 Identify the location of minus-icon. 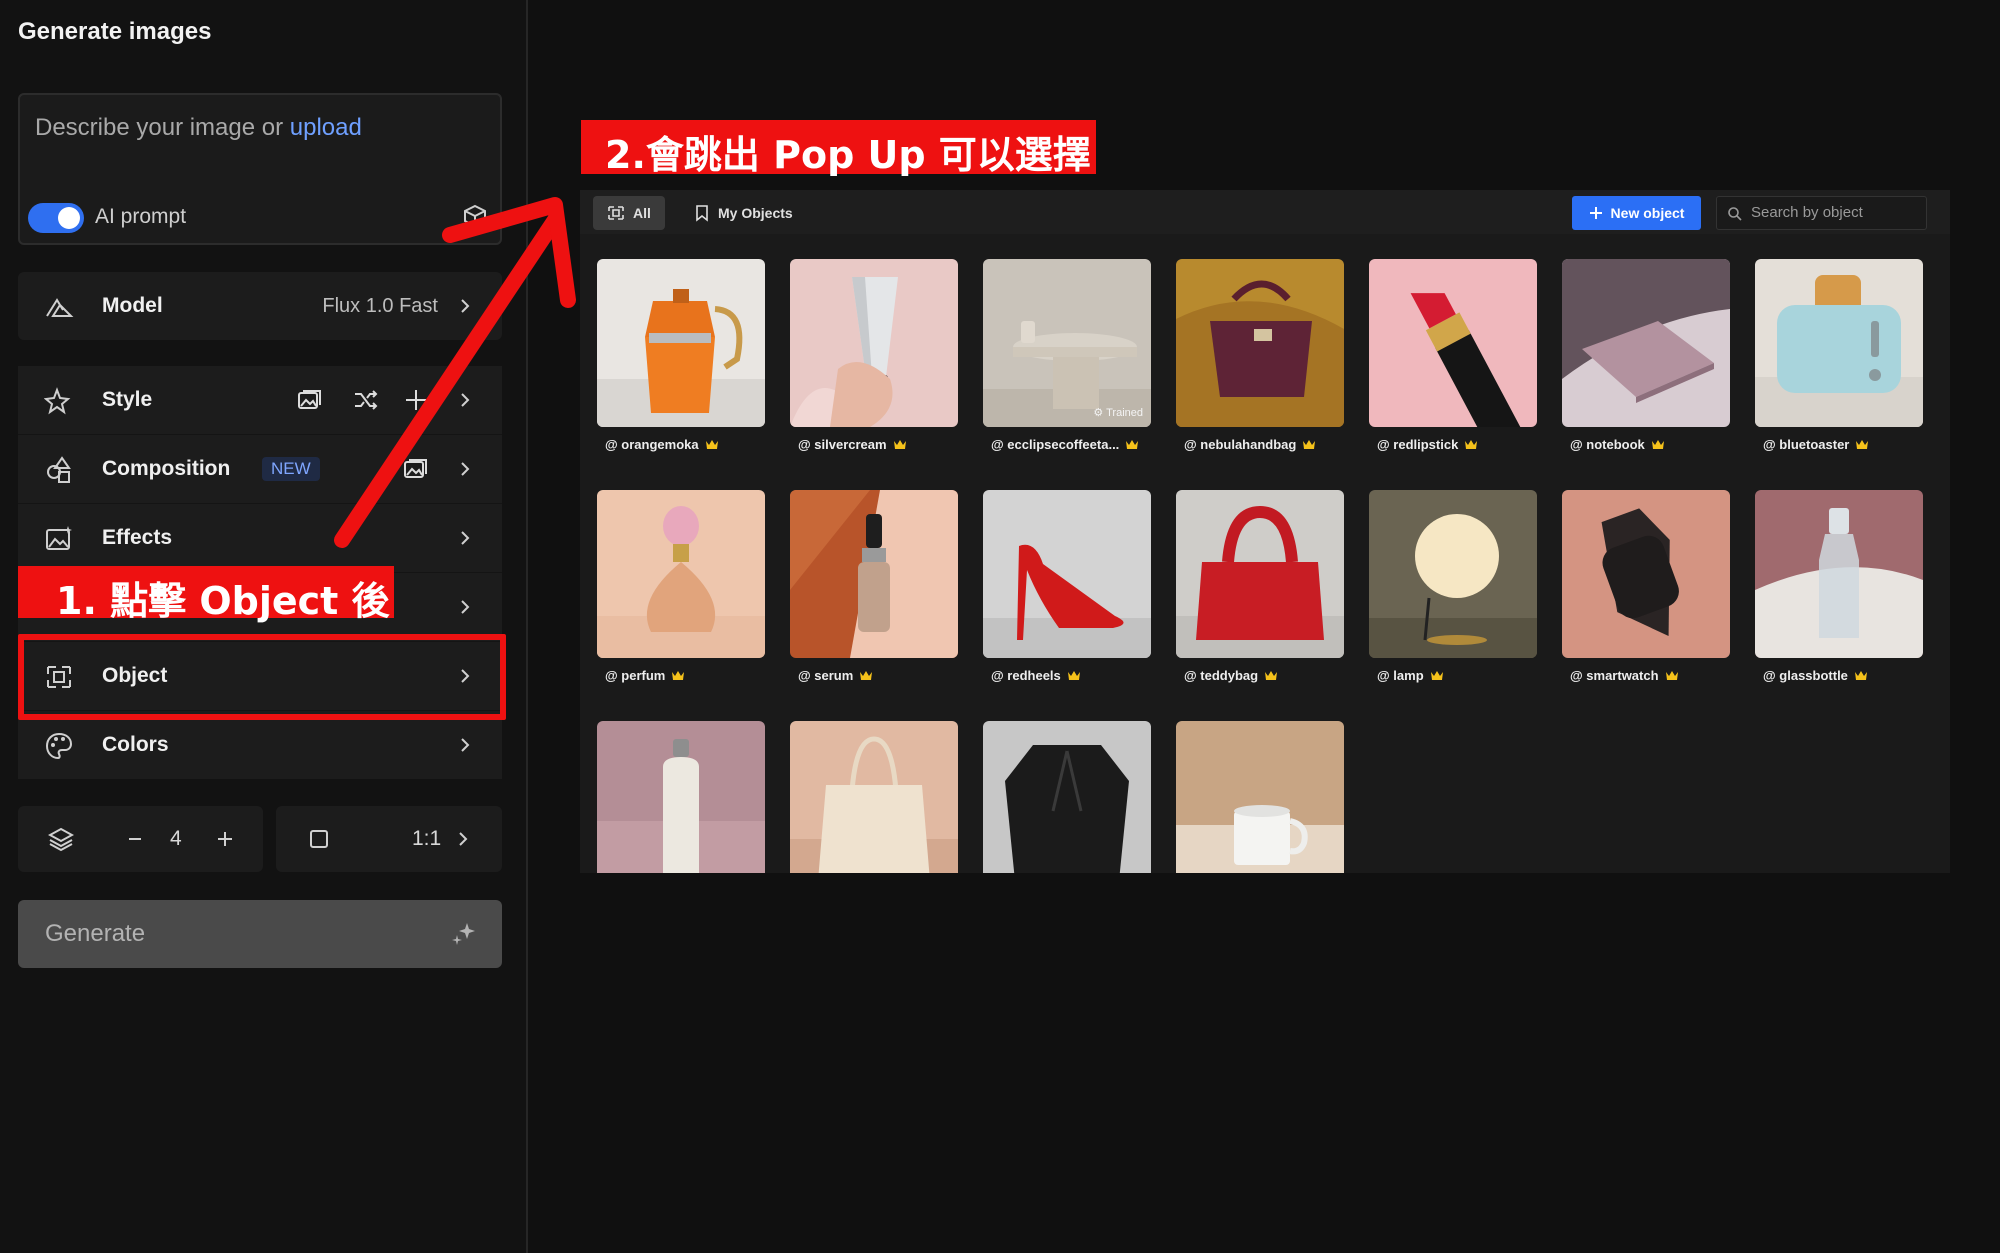
(135, 839).